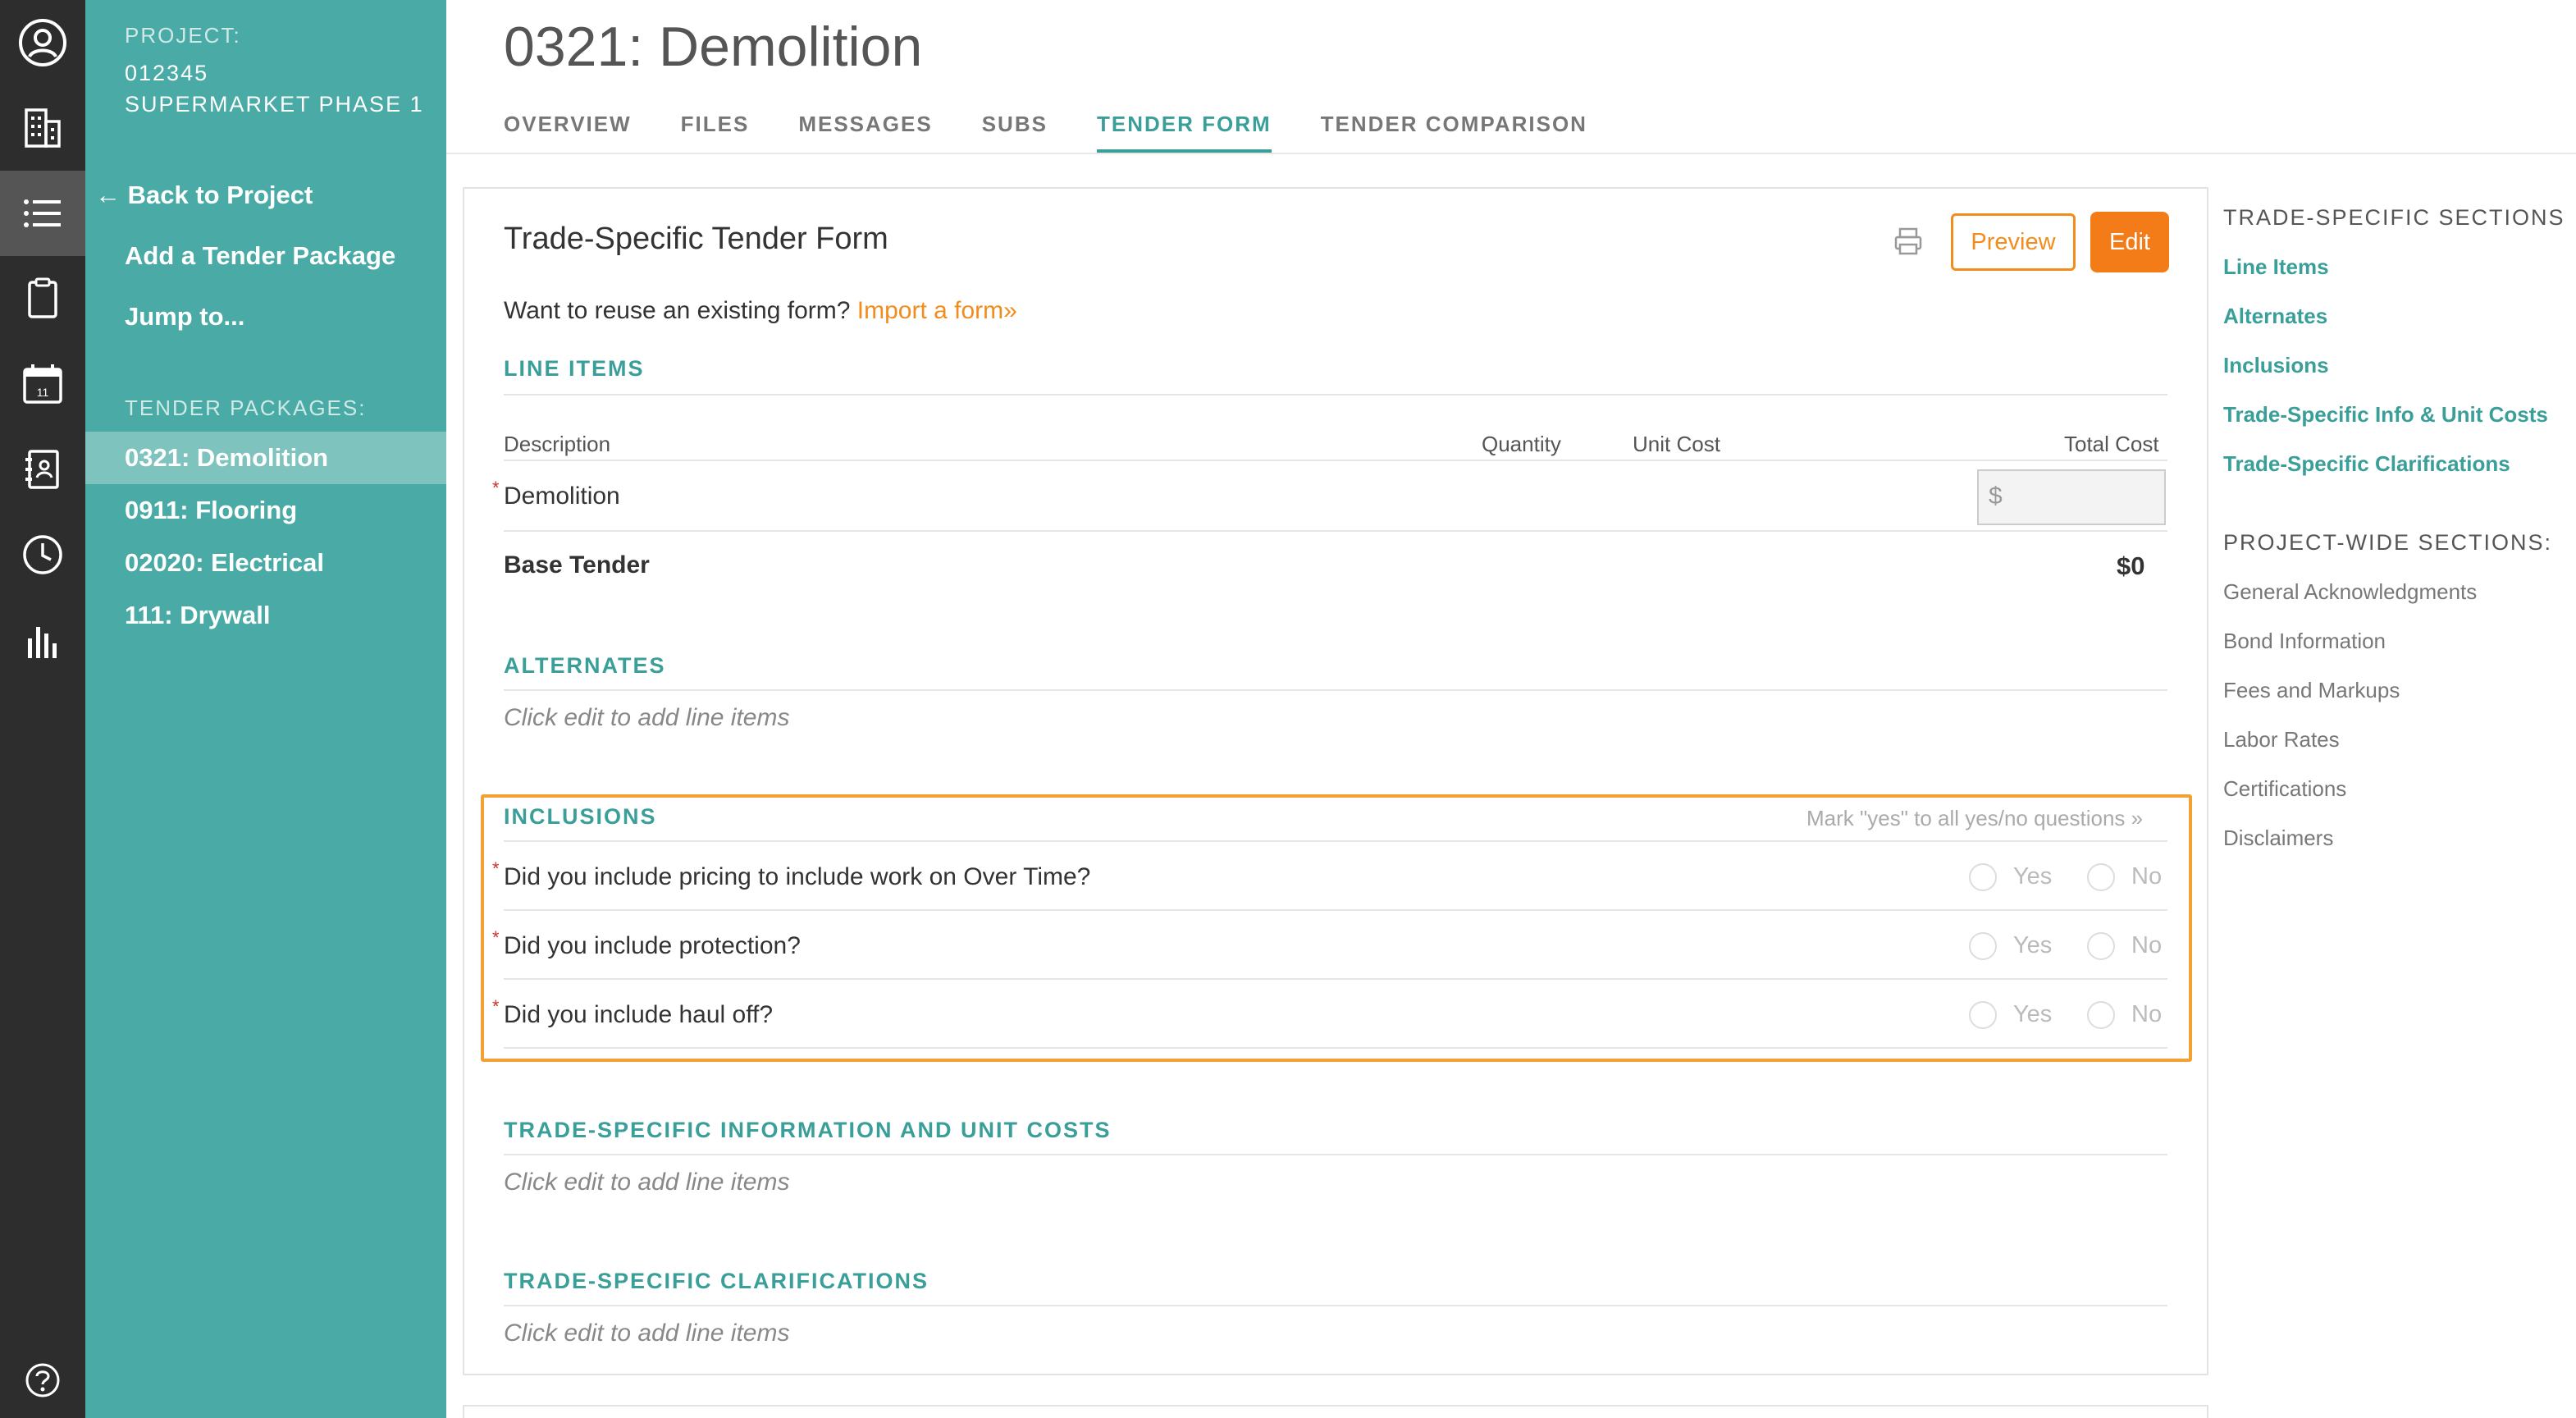 This screenshot has height=1418, width=2576. Describe the element at coordinates (2388, 543) in the screenshot. I see `project-sections-heading: PROJECT-WIDE SECTIONS:` at that location.